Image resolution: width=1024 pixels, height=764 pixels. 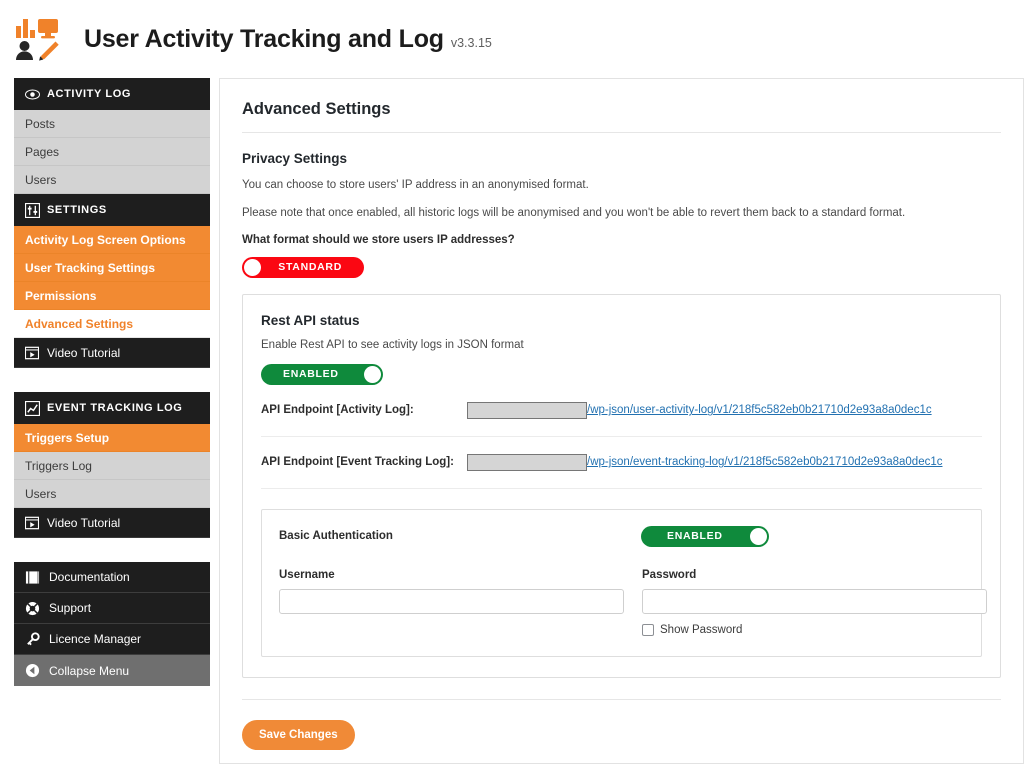 What do you see at coordinates (32, 210) in the screenshot?
I see `sliders-icon` at bounding box center [32, 210].